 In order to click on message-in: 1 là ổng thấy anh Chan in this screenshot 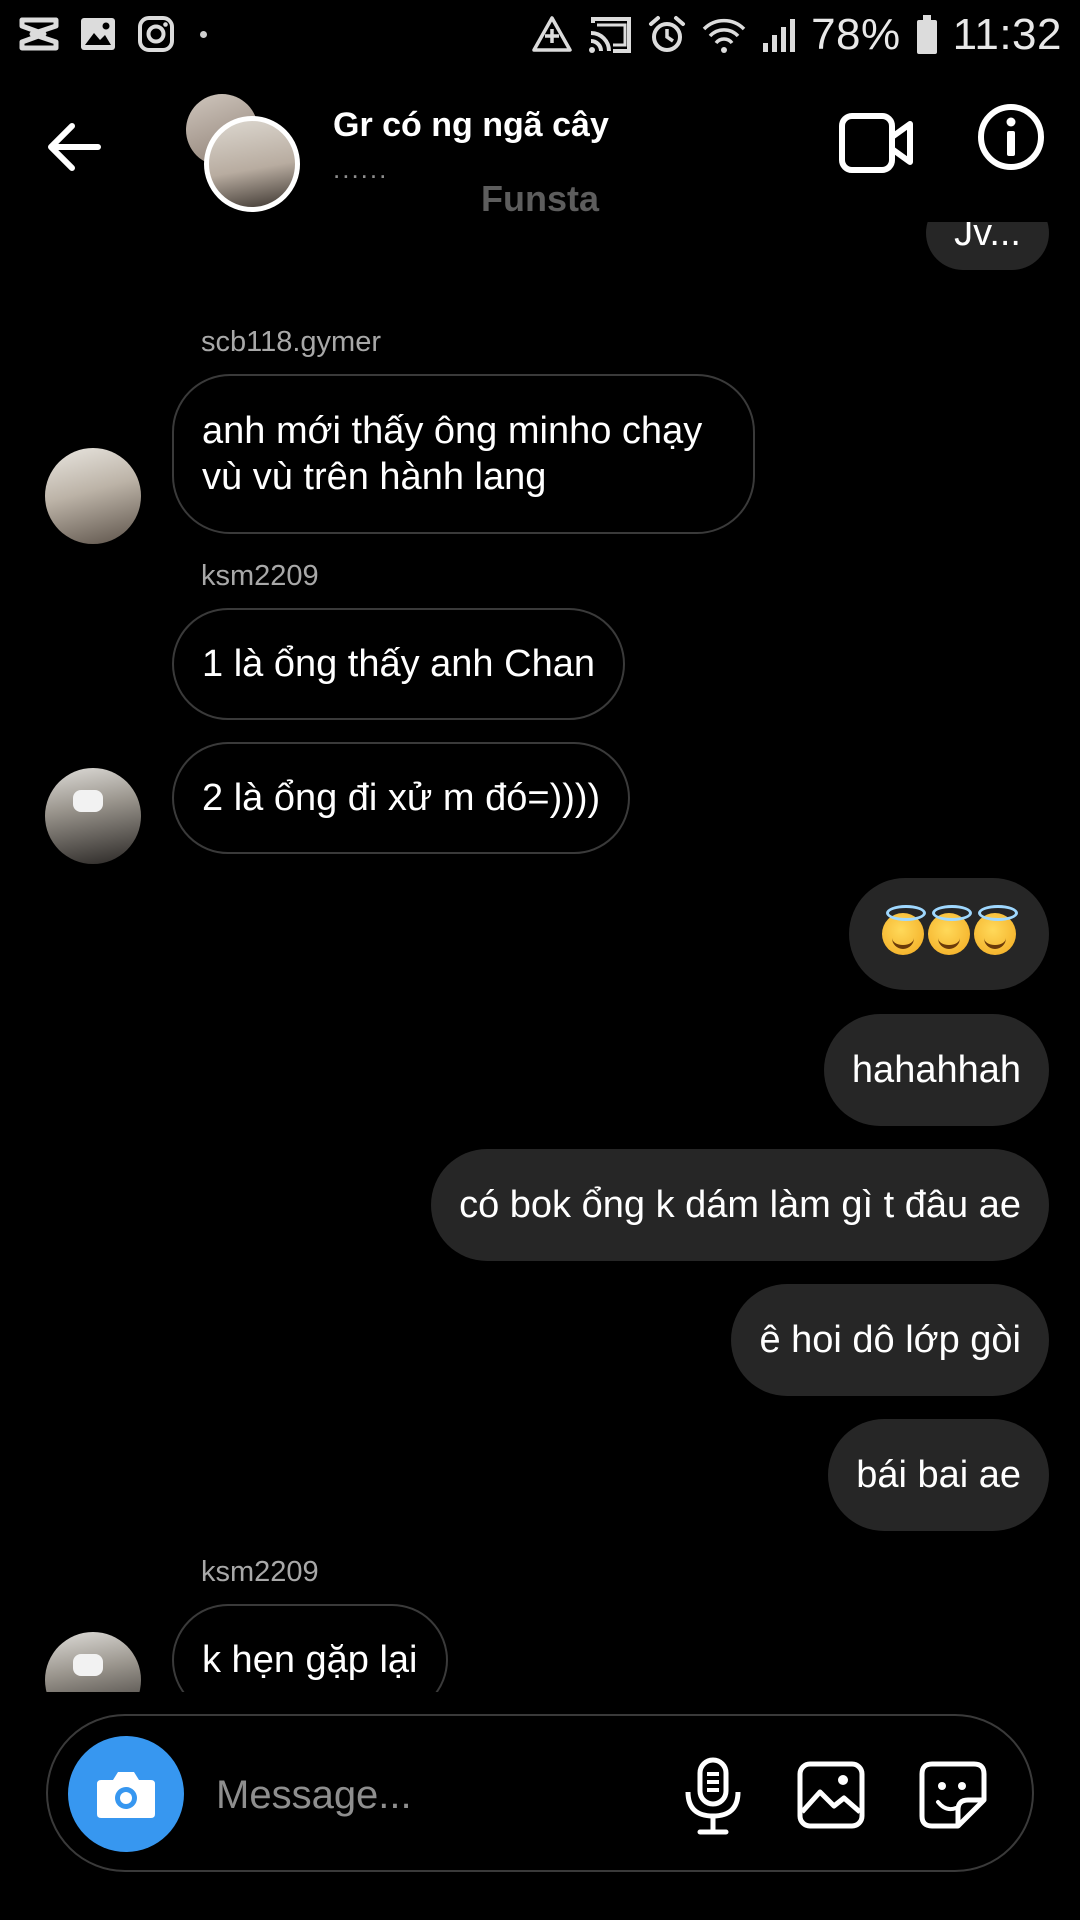, I will do `click(398, 664)`.